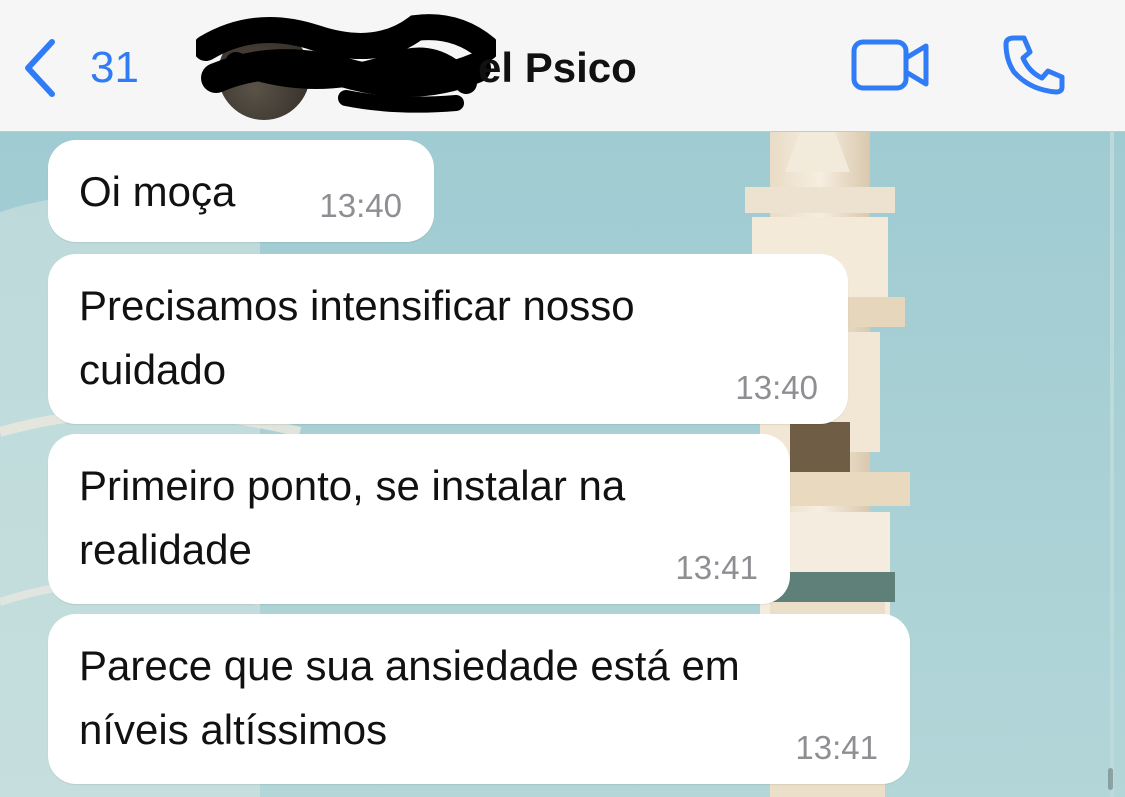 The image size is (1125, 797). What do you see at coordinates (241, 191) in the screenshot?
I see `message-bubble: Oi moça 13:40` at bounding box center [241, 191].